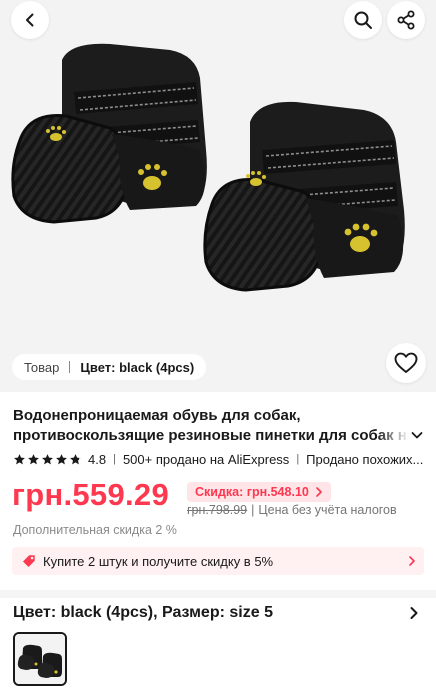 This screenshot has width=436, height=699. What do you see at coordinates (158, 561) in the screenshot?
I see `promo-text: Купите 2 штук и получите скидку в 5%` at bounding box center [158, 561].